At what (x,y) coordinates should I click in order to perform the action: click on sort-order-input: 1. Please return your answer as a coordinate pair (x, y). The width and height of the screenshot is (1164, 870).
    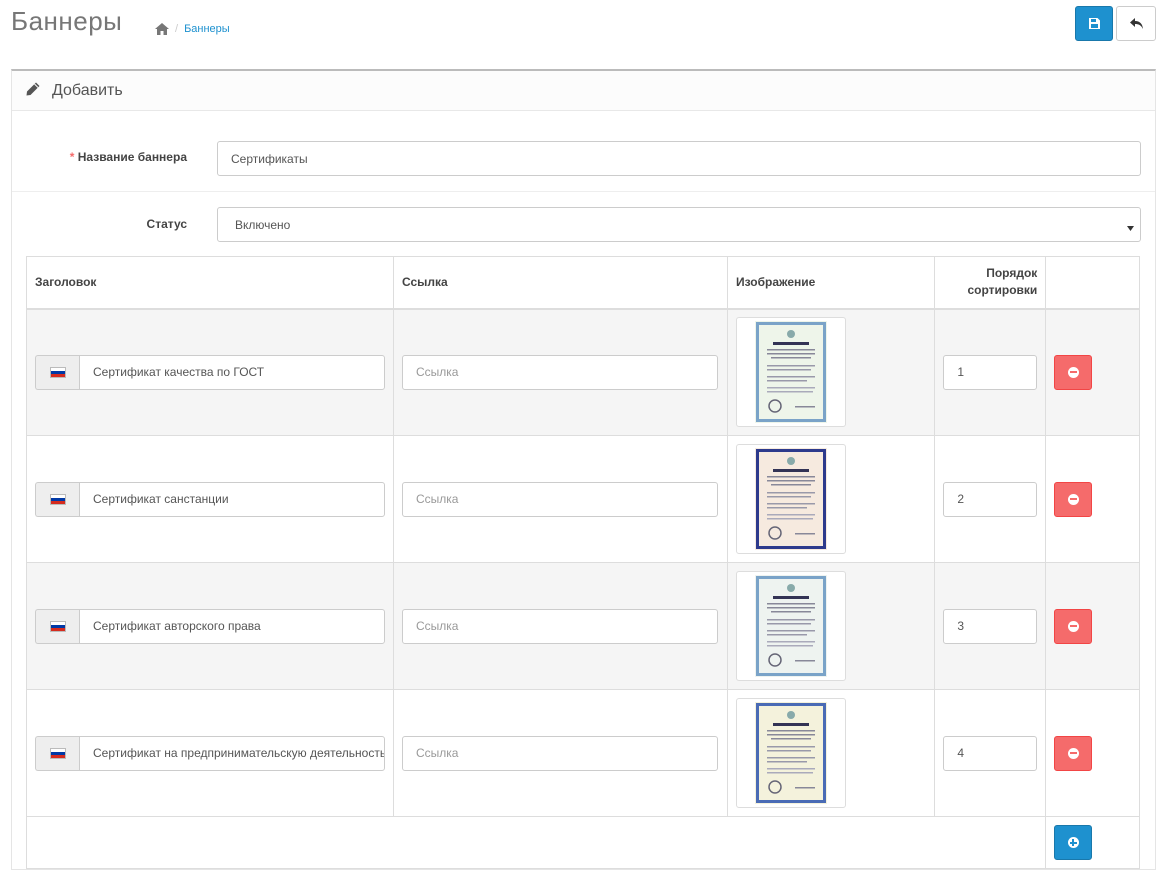
    Looking at the image, I should click on (990, 372).